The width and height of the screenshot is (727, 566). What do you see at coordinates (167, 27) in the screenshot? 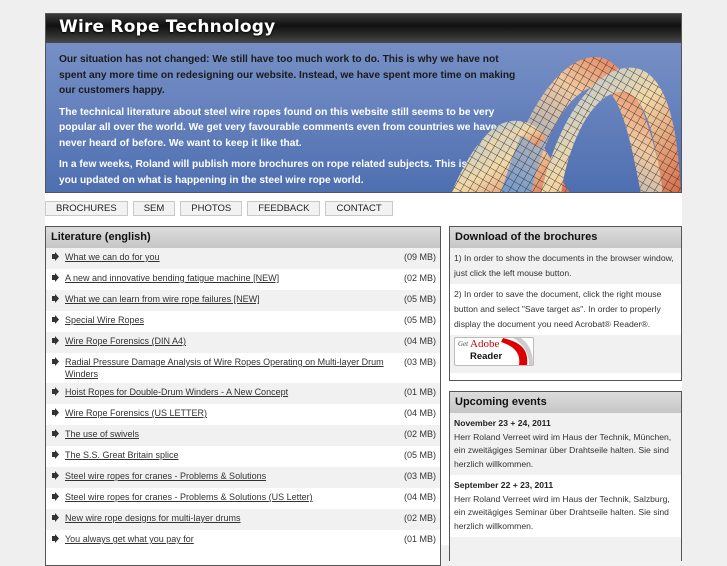
I see `site-title: Wire Rope Technology` at bounding box center [167, 27].